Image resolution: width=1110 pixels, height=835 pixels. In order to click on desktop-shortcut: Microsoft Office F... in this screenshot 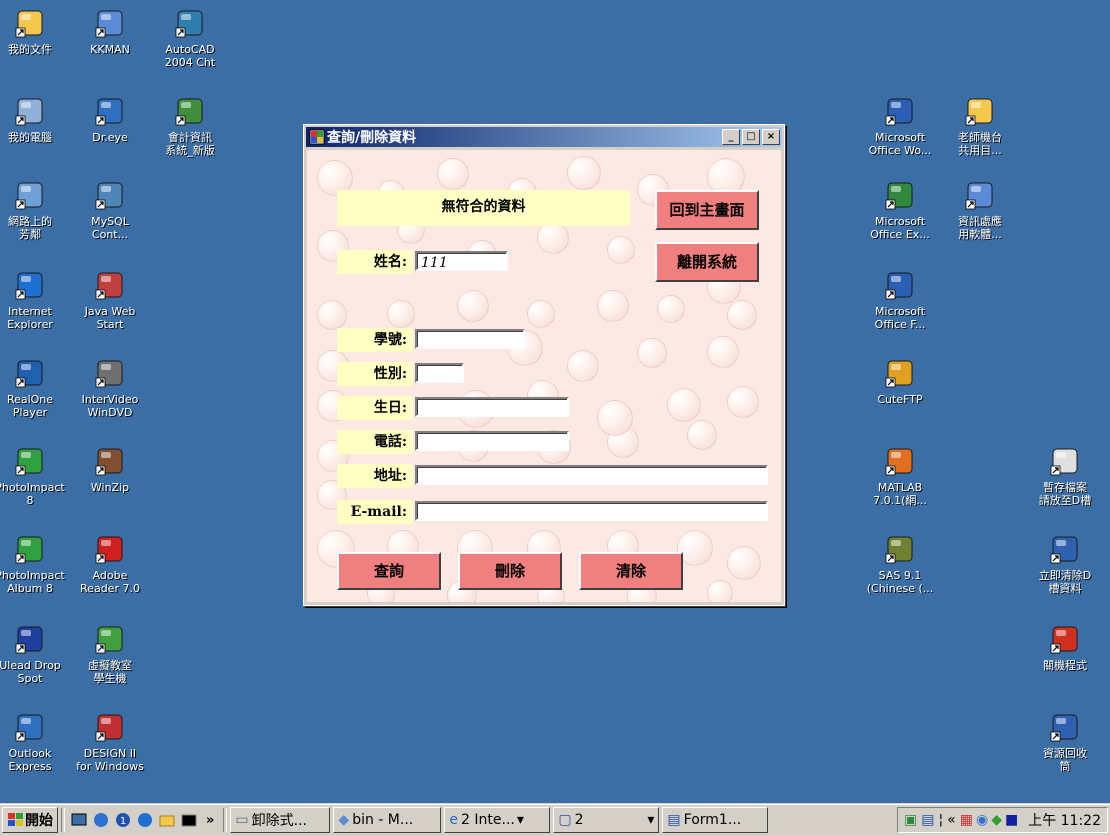, I will do `click(900, 300)`.